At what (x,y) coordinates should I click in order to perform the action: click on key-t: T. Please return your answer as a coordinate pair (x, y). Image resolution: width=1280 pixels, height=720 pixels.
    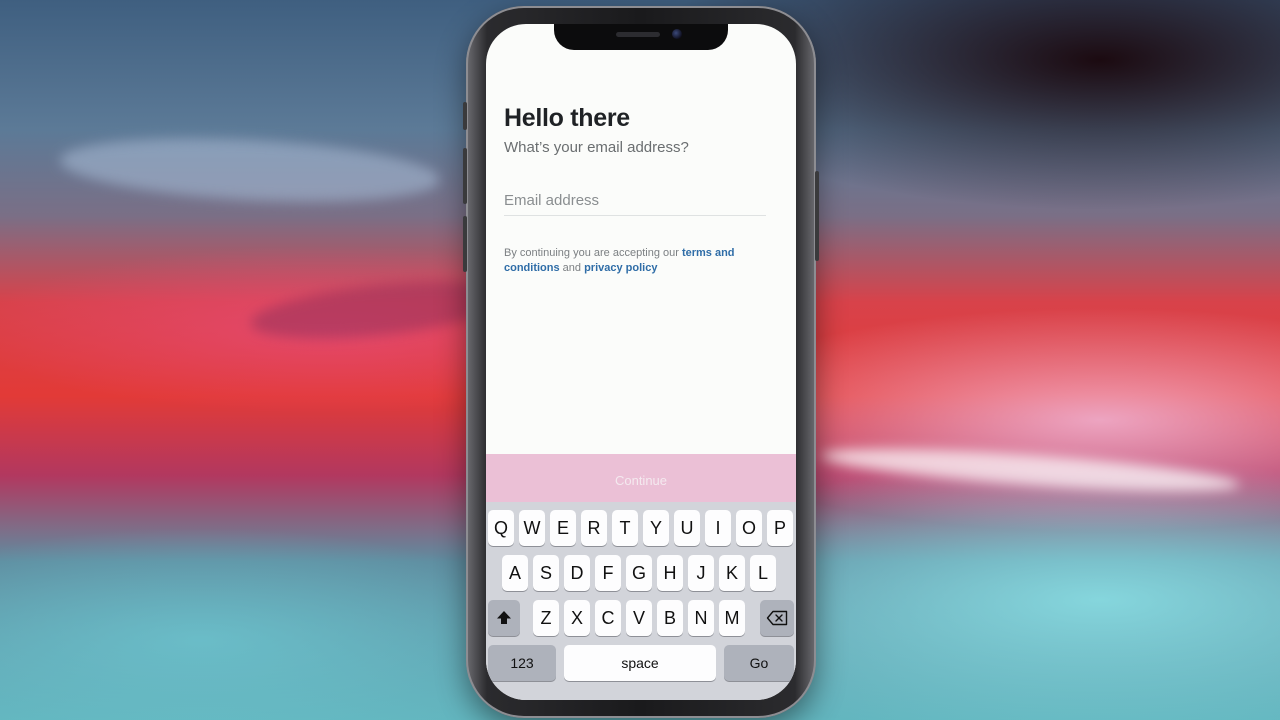
    Looking at the image, I should click on (625, 528).